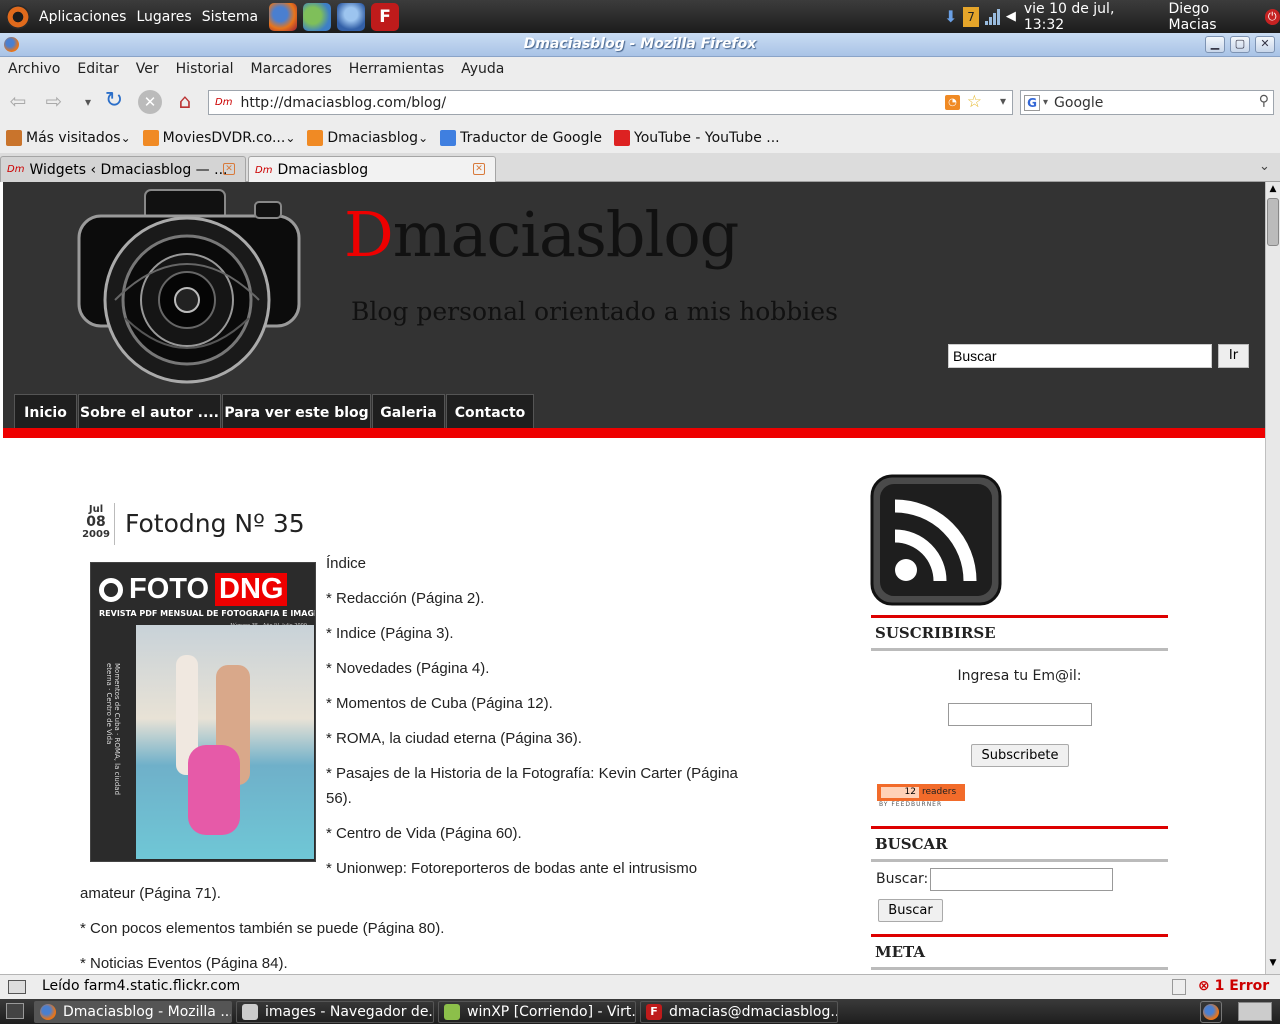 This screenshot has width=1280, height=1024. What do you see at coordinates (114, 102) in the screenshot?
I see `reload-icon: ↻` at bounding box center [114, 102].